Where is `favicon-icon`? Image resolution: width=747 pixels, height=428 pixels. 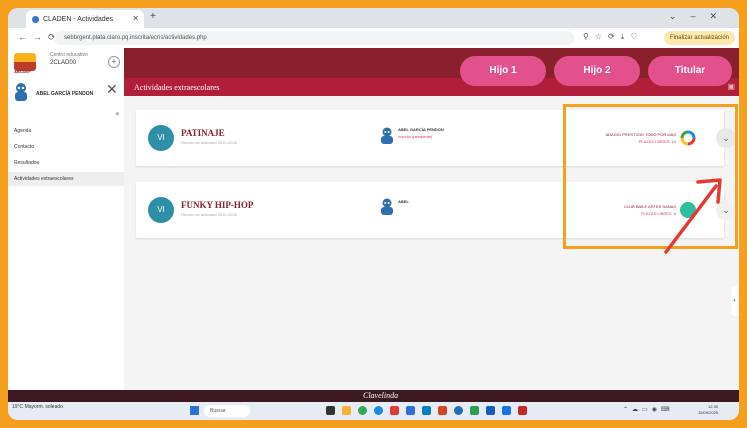 favicon-icon is located at coordinates (35, 19).